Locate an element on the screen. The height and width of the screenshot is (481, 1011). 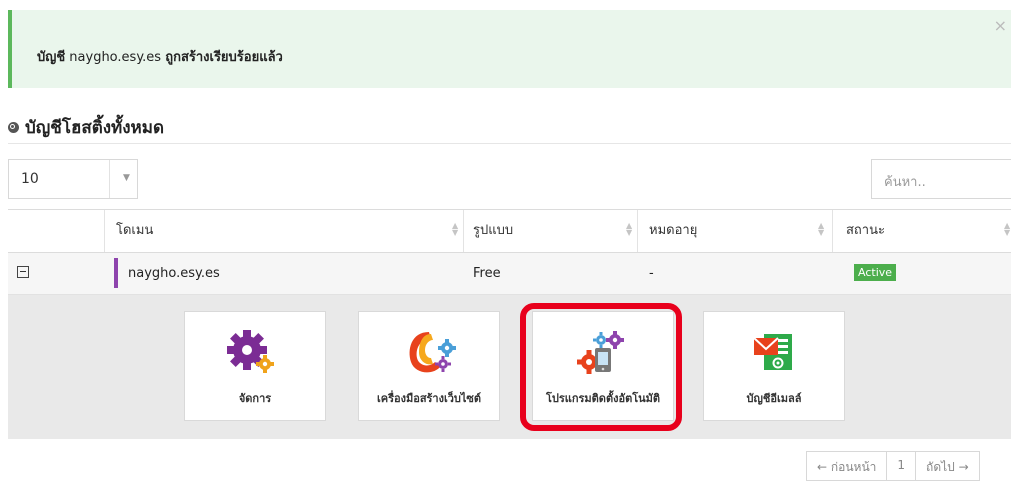
column-header-plan: รูปแบบ is located at coordinates (493, 231).